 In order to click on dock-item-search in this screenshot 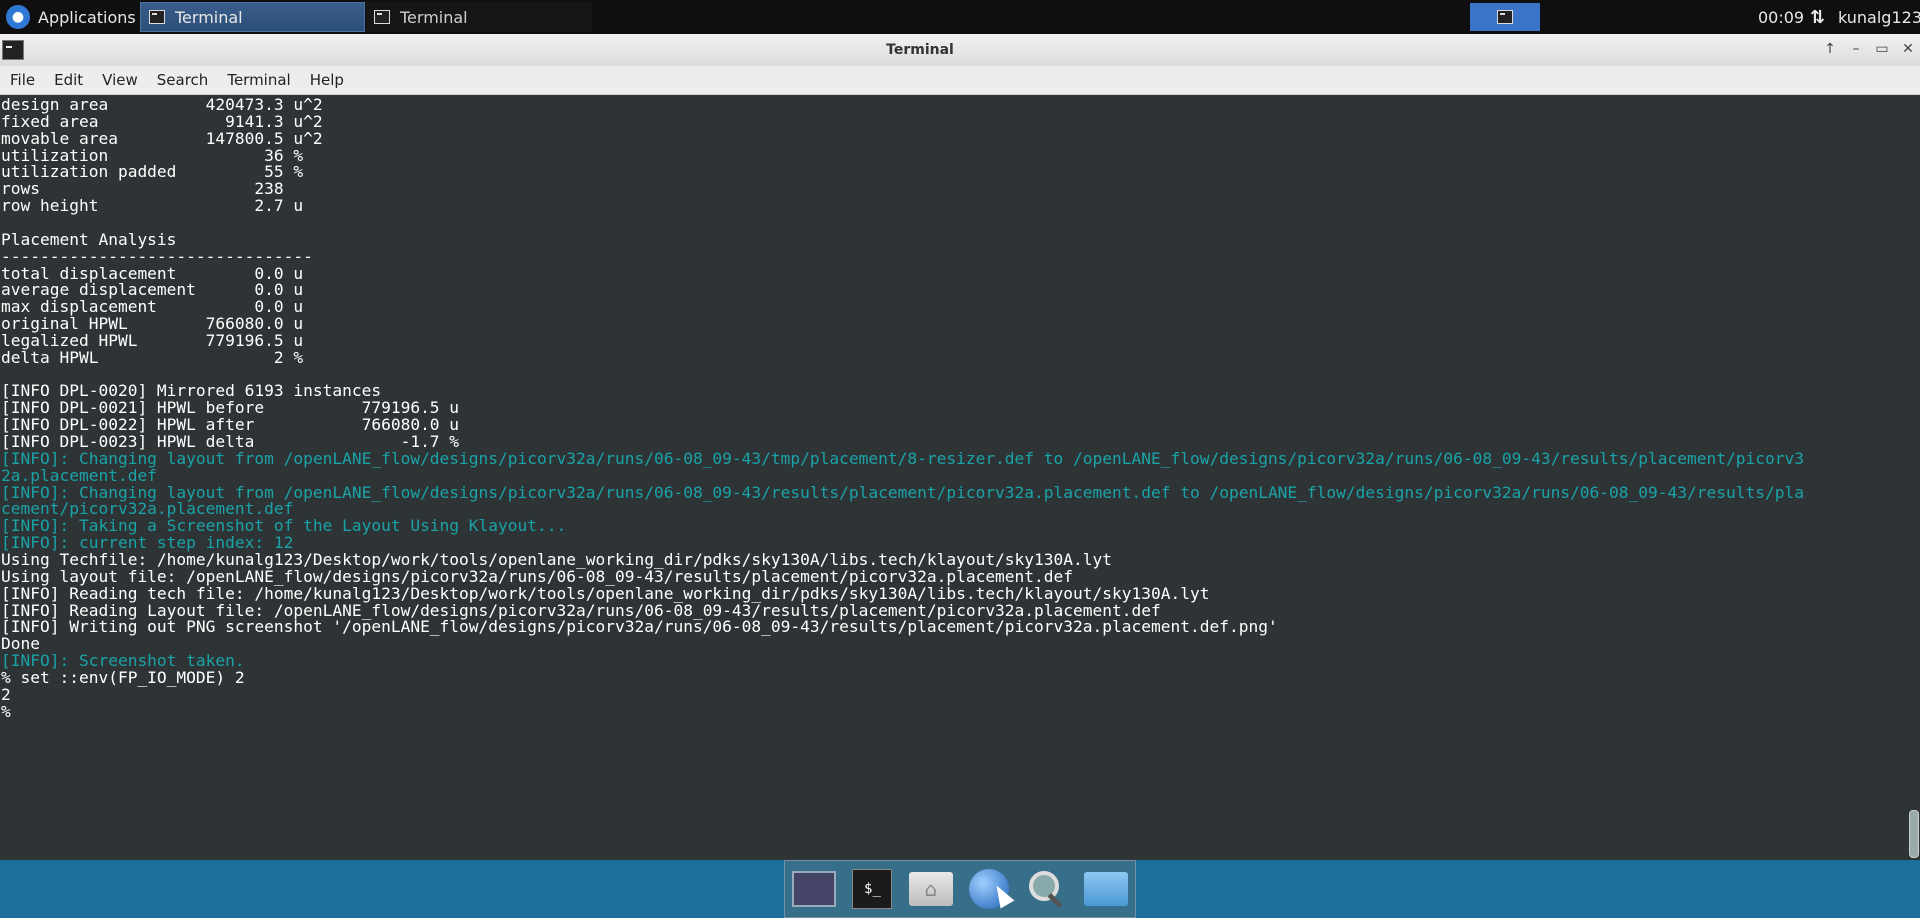, I will do `click(1047, 889)`.